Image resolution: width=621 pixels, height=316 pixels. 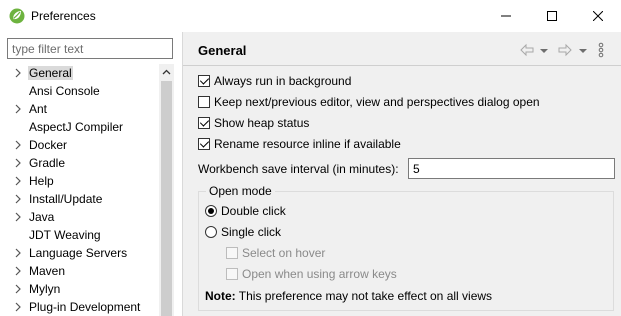 What do you see at coordinates (527, 50) in the screenshot?
I see `back-arrow-icon` at bounding box center [527, 50].